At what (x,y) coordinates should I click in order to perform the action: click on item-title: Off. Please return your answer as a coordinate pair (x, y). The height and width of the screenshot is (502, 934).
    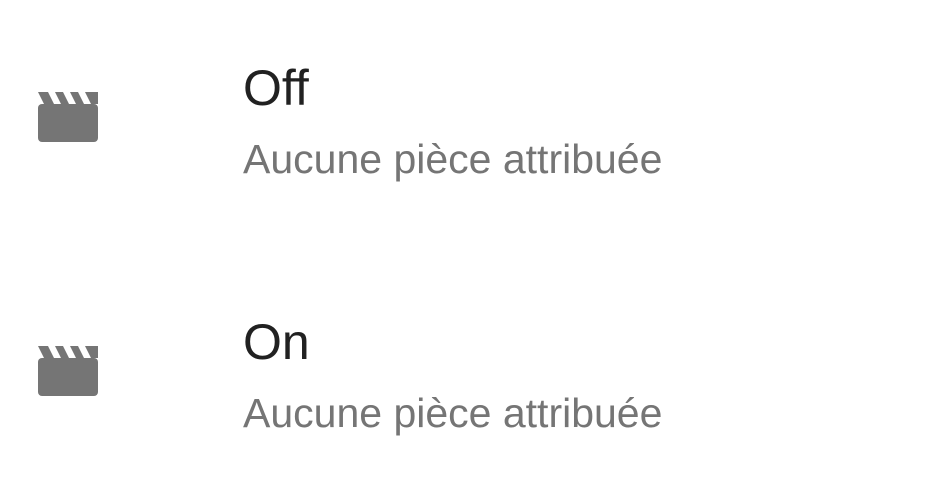
    Looking at the image, I should click on (276, 88).